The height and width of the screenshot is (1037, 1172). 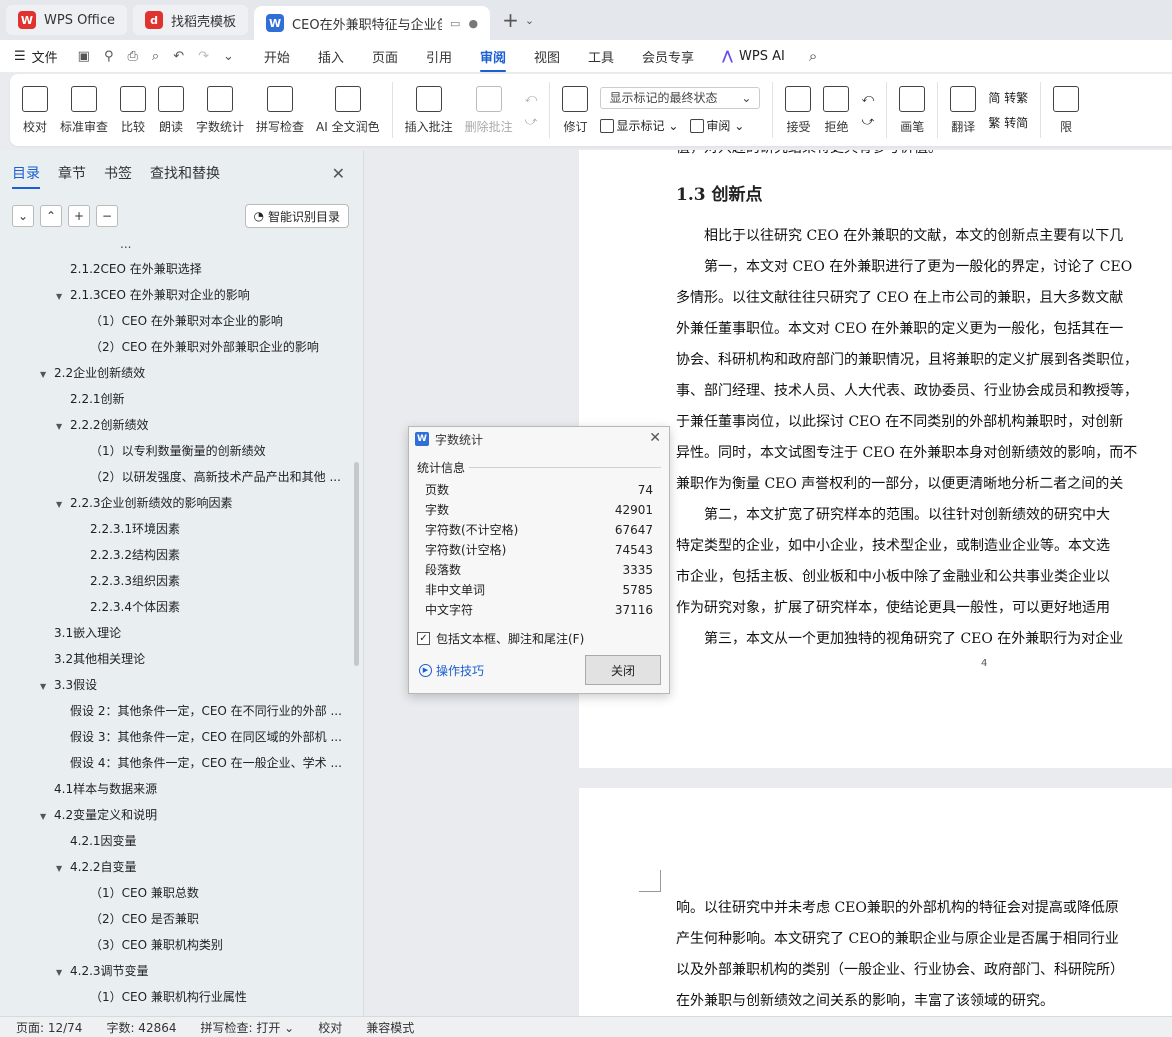 I want to click on tab-find-replace: 查找和替换, so click(x=185, y=173).